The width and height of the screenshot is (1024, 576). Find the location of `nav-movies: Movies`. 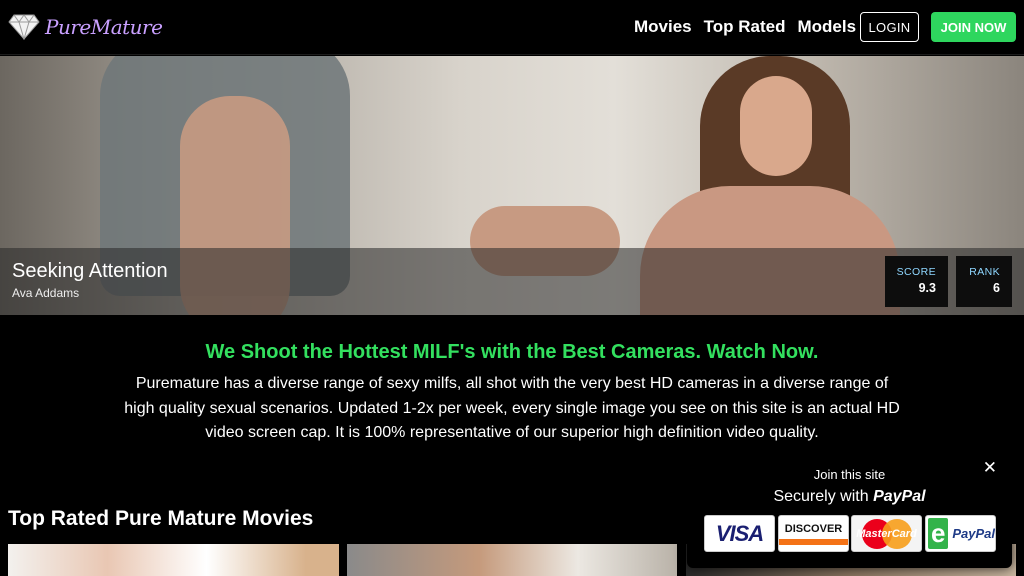

nav-movies: Movies is located at coordinates (663, 27).